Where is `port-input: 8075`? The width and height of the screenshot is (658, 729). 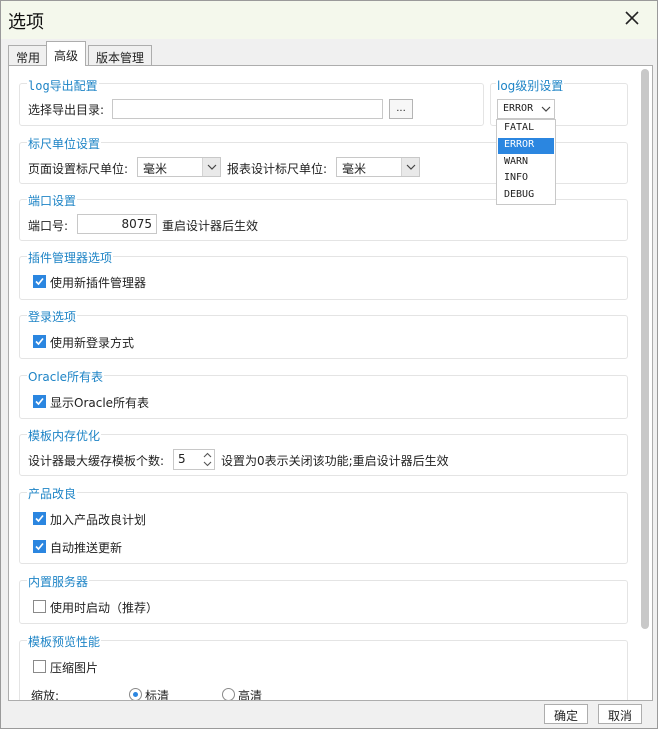
port-input: 8075 is located at coordinates (117, 224).